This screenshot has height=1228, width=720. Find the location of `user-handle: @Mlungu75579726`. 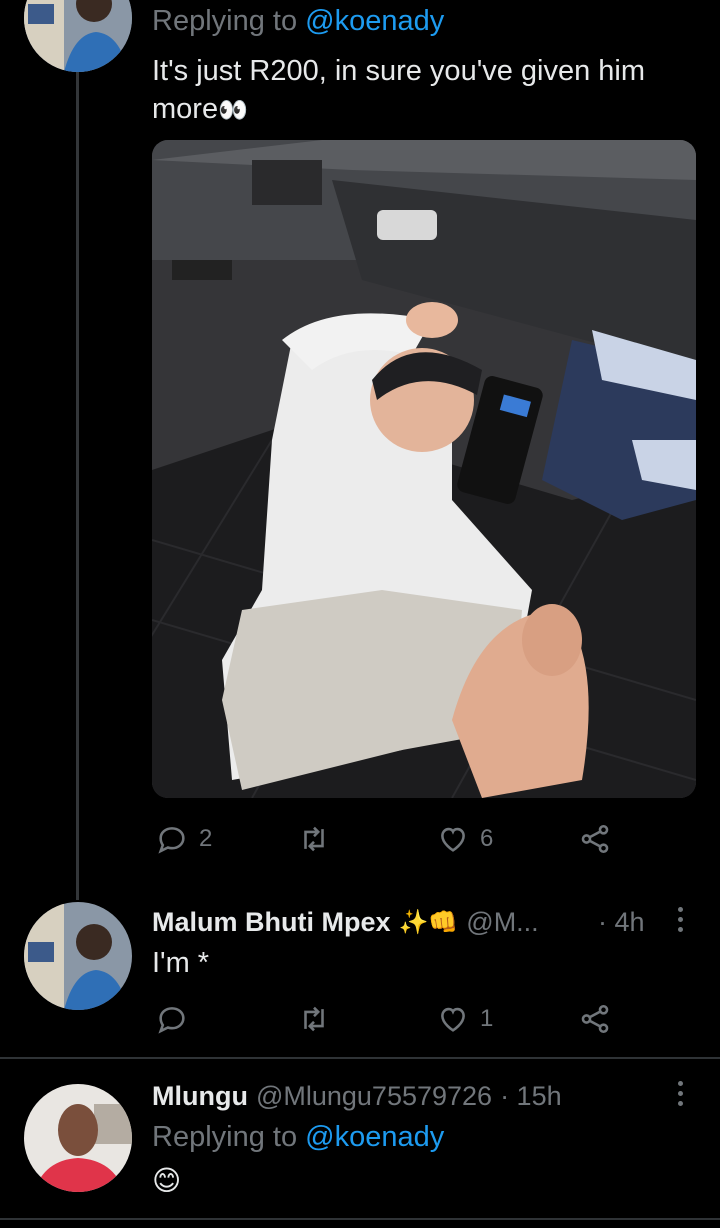

user-handle: @Mlungu75579726 is located at coordinates (374, 1096).